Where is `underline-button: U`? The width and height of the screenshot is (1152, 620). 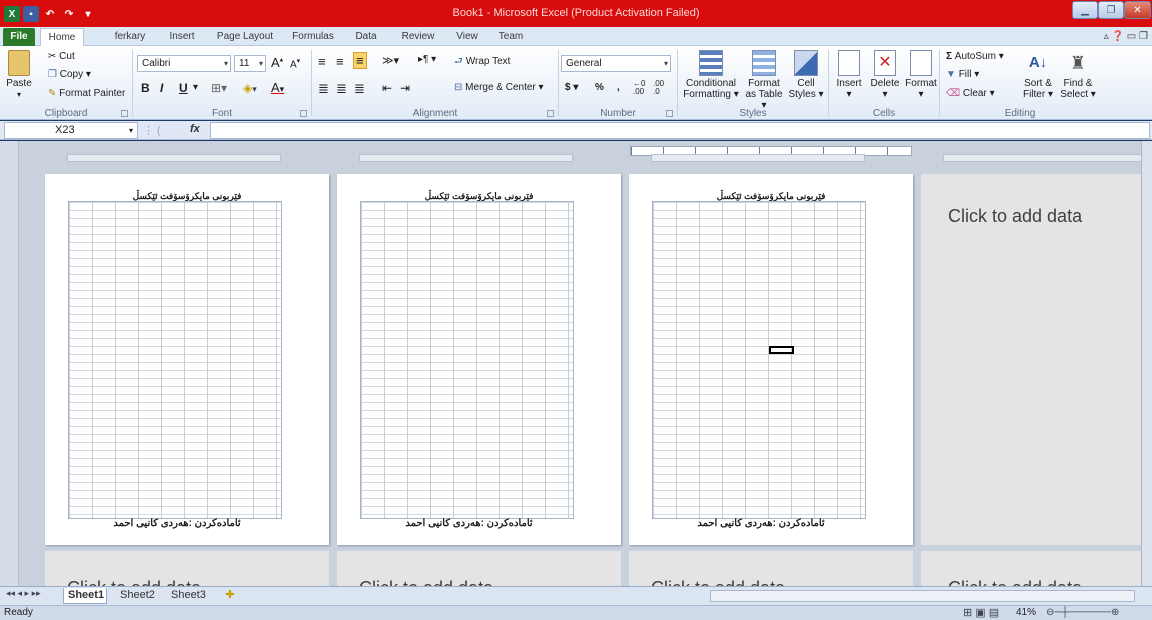
underline-button: U is located at coordinates (183, 88).